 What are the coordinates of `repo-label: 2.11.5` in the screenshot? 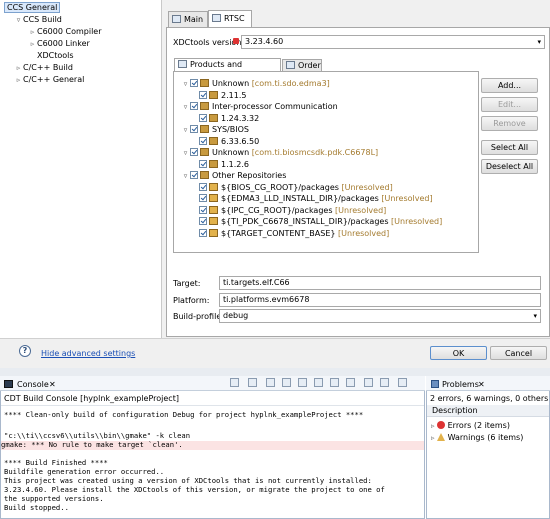 It's located at (234, 95).